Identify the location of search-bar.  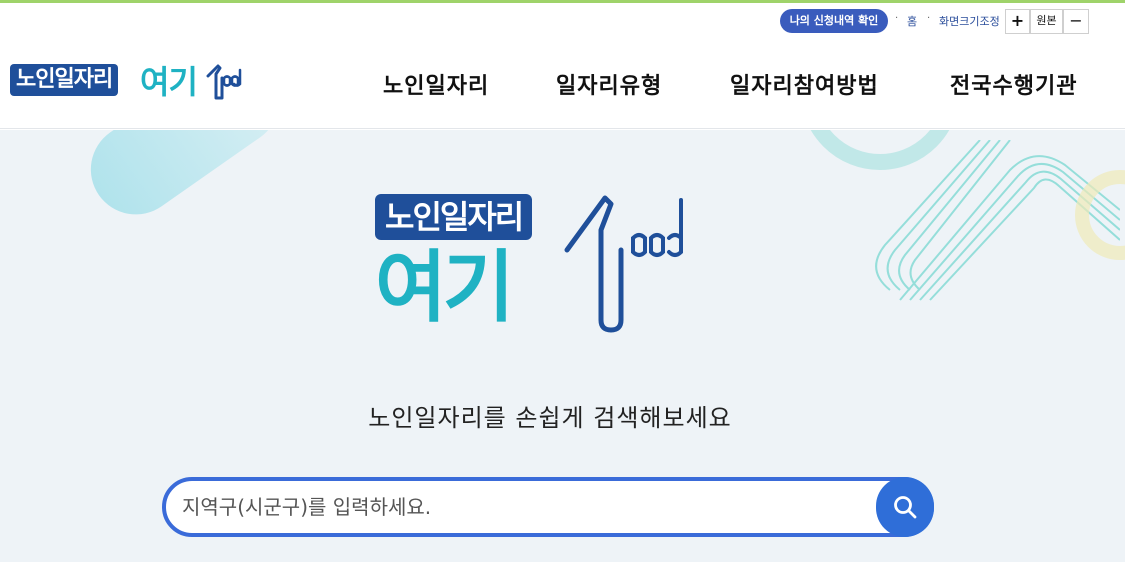
(548, 507).